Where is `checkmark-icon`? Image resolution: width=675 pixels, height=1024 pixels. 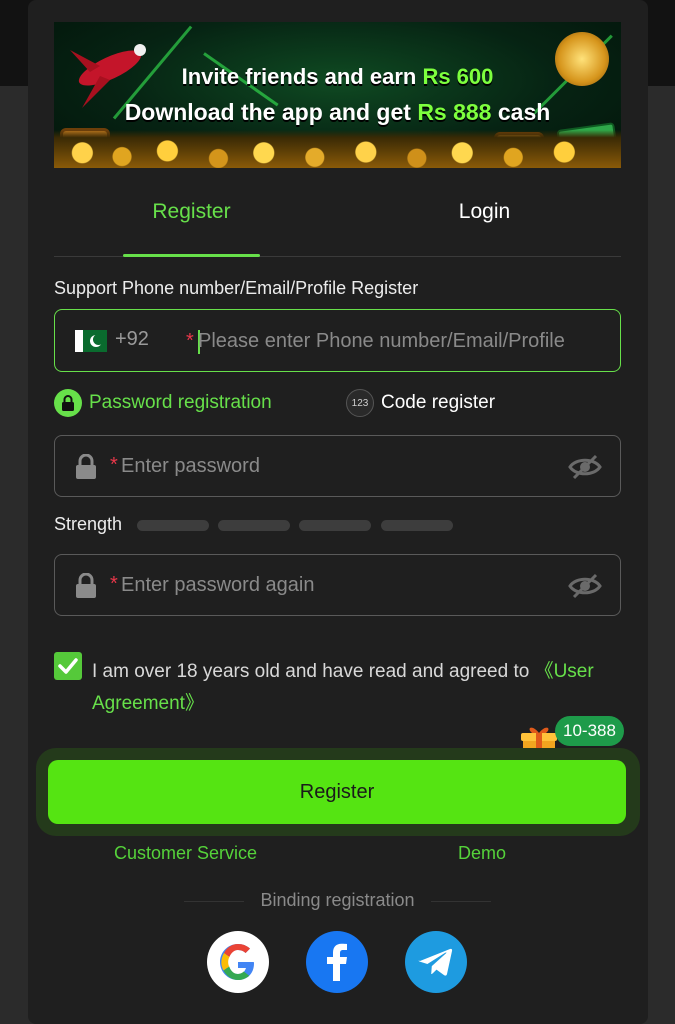
checkmark-icon is located at coordinates (68, 666).